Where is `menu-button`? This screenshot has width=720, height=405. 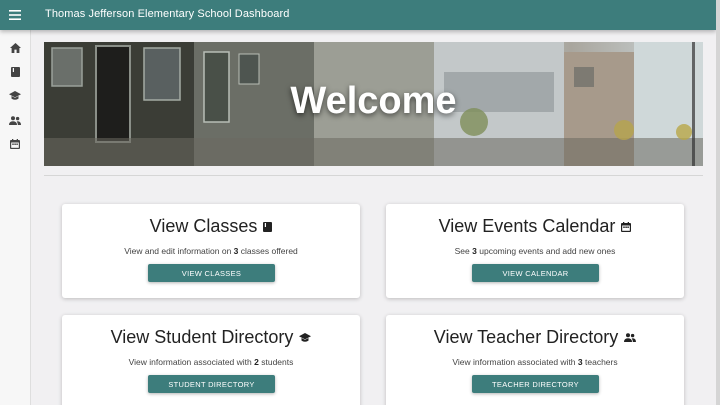
menu-button is located at coordinates (15, 15).